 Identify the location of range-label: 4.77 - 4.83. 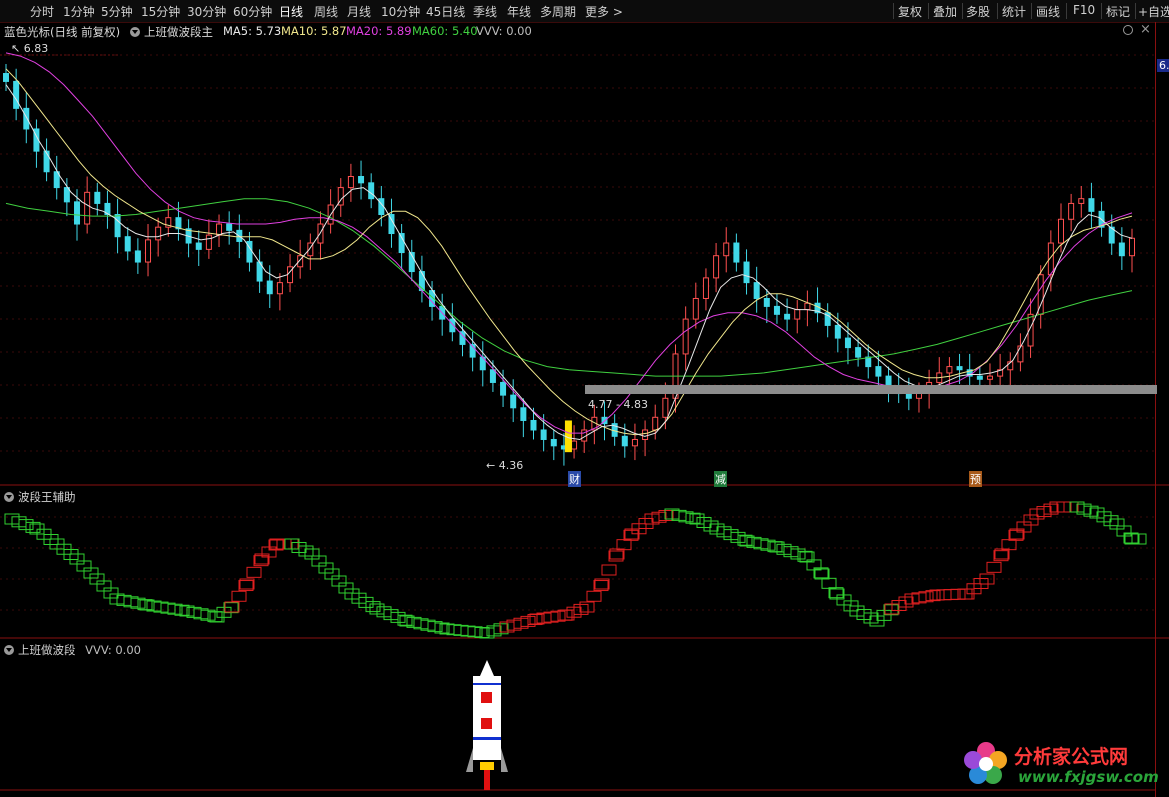
(618, 404).